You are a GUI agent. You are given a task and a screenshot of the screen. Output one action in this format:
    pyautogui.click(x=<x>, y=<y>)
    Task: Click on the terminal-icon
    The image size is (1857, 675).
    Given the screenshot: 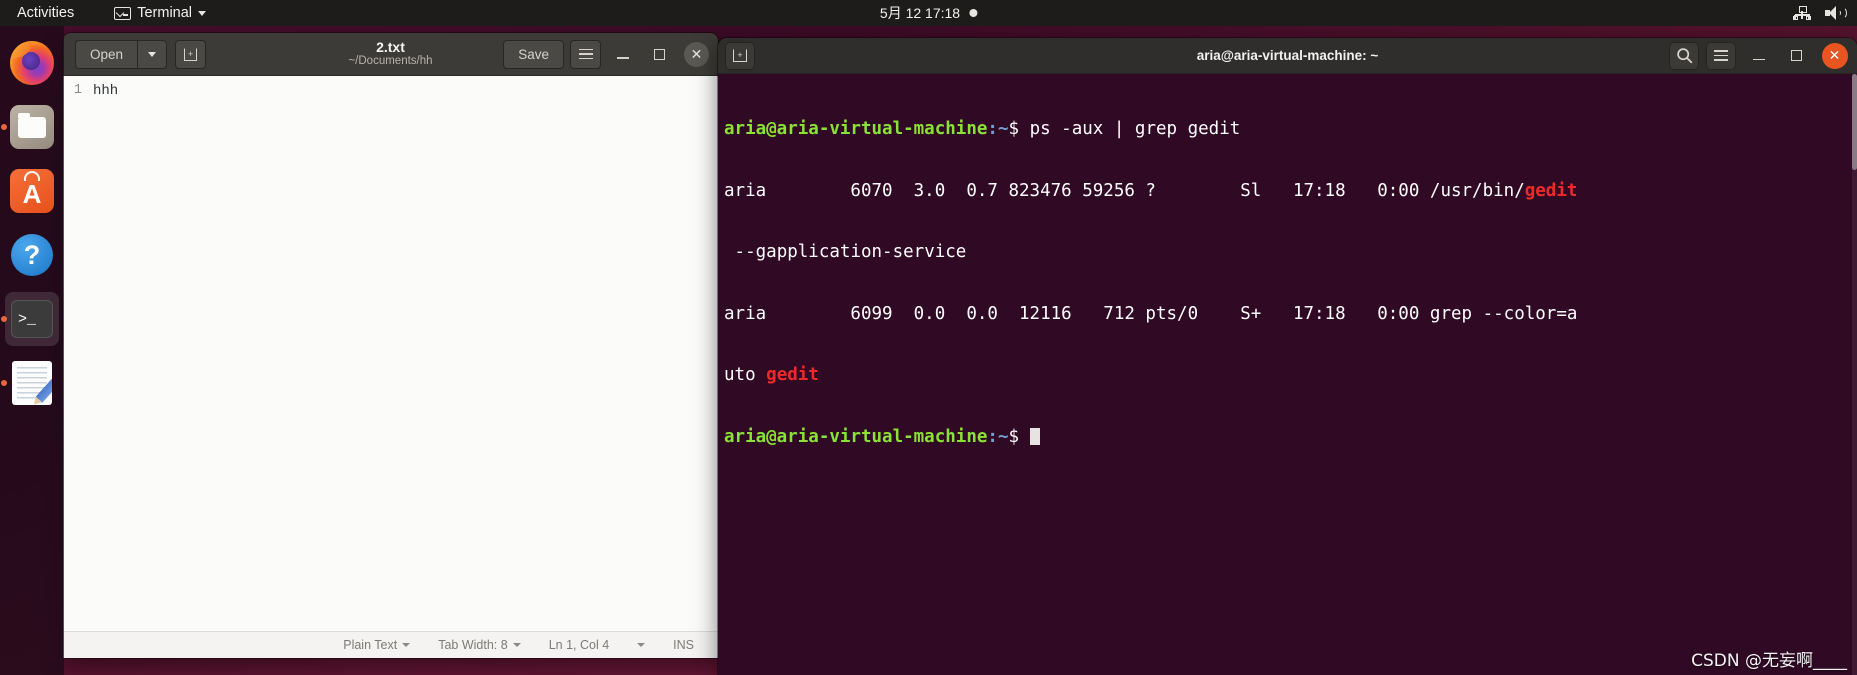 What is the action you would take?
    pyautogui.click(x=123, y=13)
    